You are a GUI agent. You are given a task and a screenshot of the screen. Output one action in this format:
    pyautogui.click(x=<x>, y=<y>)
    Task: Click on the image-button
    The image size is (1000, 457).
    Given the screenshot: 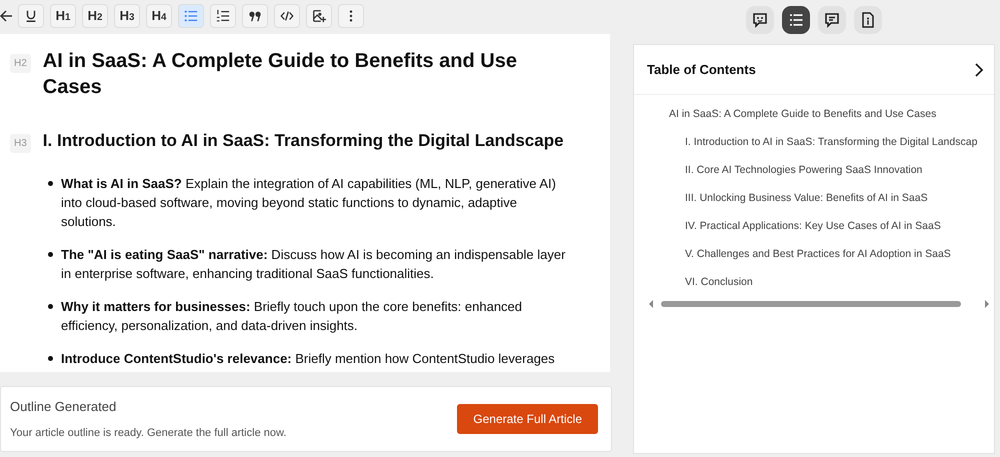 What is the action you would take?
    pyautogui.click(x=319, y=16)
    